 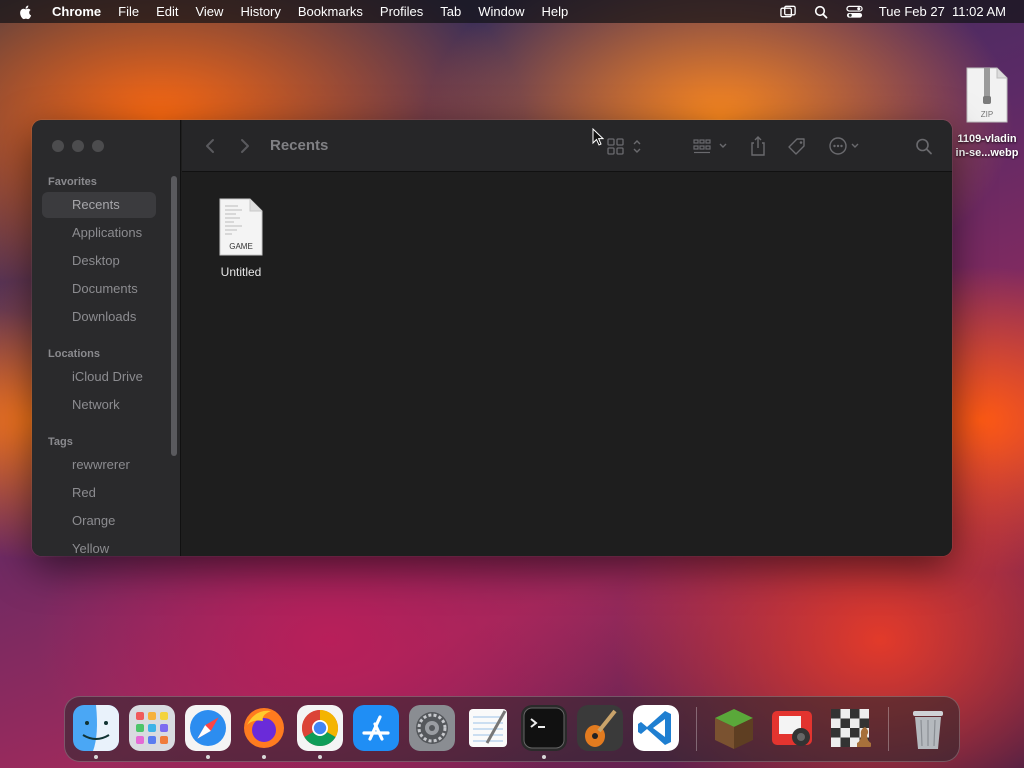 What do you see at coordinates (555, 11) in the screenshot?
I see `menu-help: Help` at bounding box center [555, 11].